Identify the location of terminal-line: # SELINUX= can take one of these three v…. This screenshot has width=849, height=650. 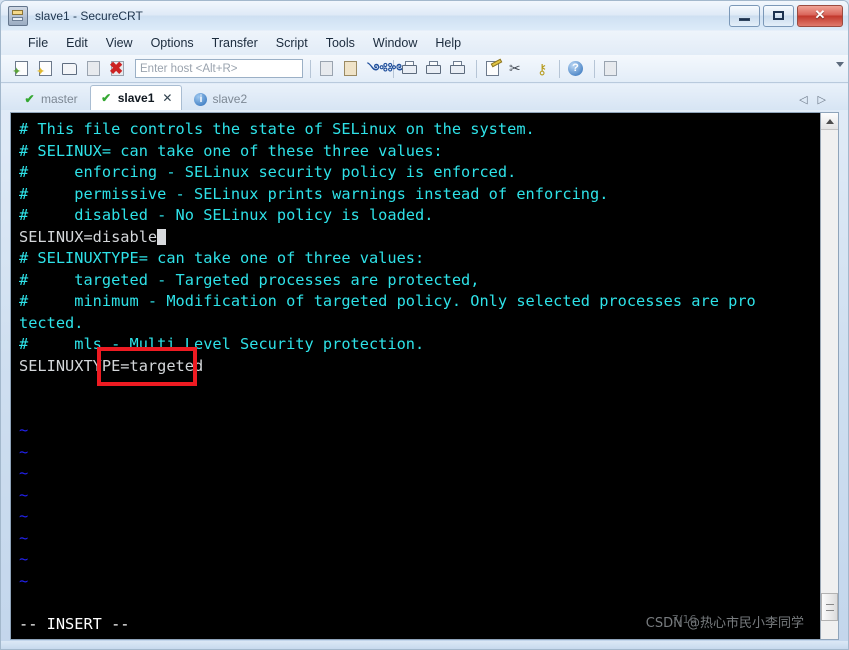
(231, 150).